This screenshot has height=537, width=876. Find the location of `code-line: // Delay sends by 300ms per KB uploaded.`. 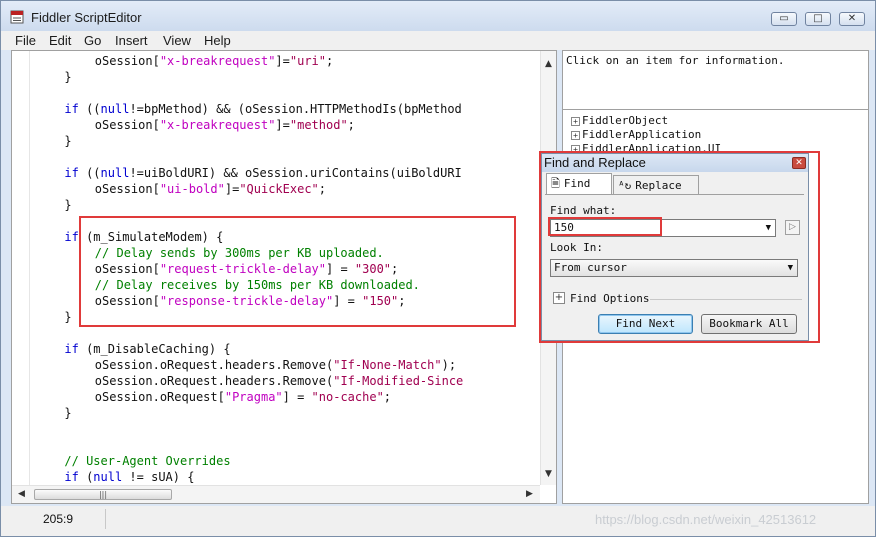

code-line: // Delay sends by 300ms per KB uploaded. is located at coordinates (239, 253).